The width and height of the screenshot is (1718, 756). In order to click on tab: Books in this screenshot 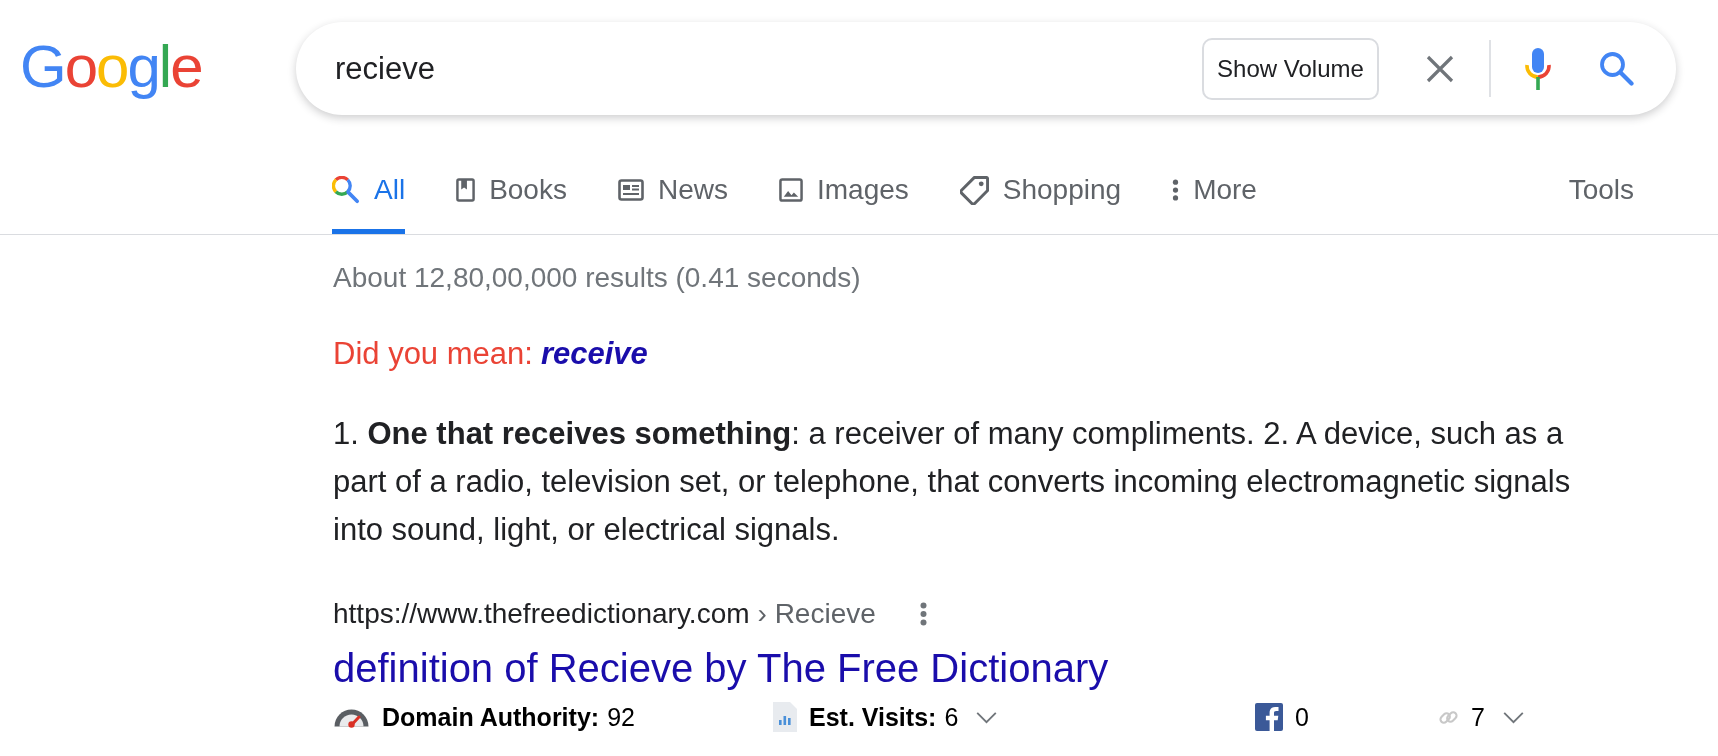, I will do `click(511, 203)`.